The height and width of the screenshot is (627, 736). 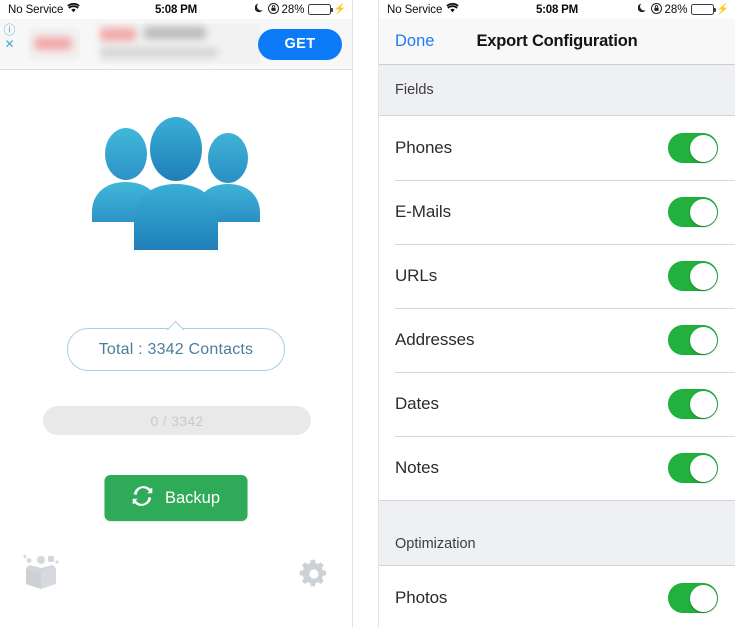 I want to click on badge-tail, so click(x=176, y=325).